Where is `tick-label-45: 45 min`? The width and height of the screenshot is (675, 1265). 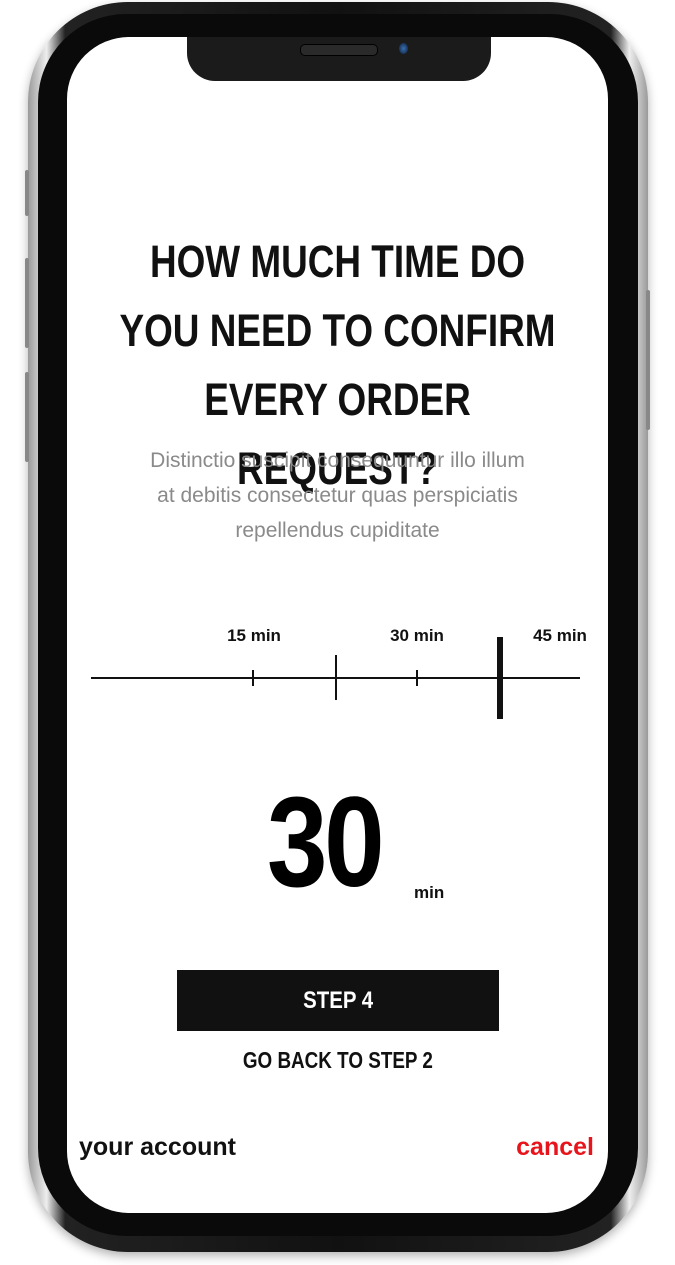
tick-label-45: 45 min is located at coordinates (560, 635).